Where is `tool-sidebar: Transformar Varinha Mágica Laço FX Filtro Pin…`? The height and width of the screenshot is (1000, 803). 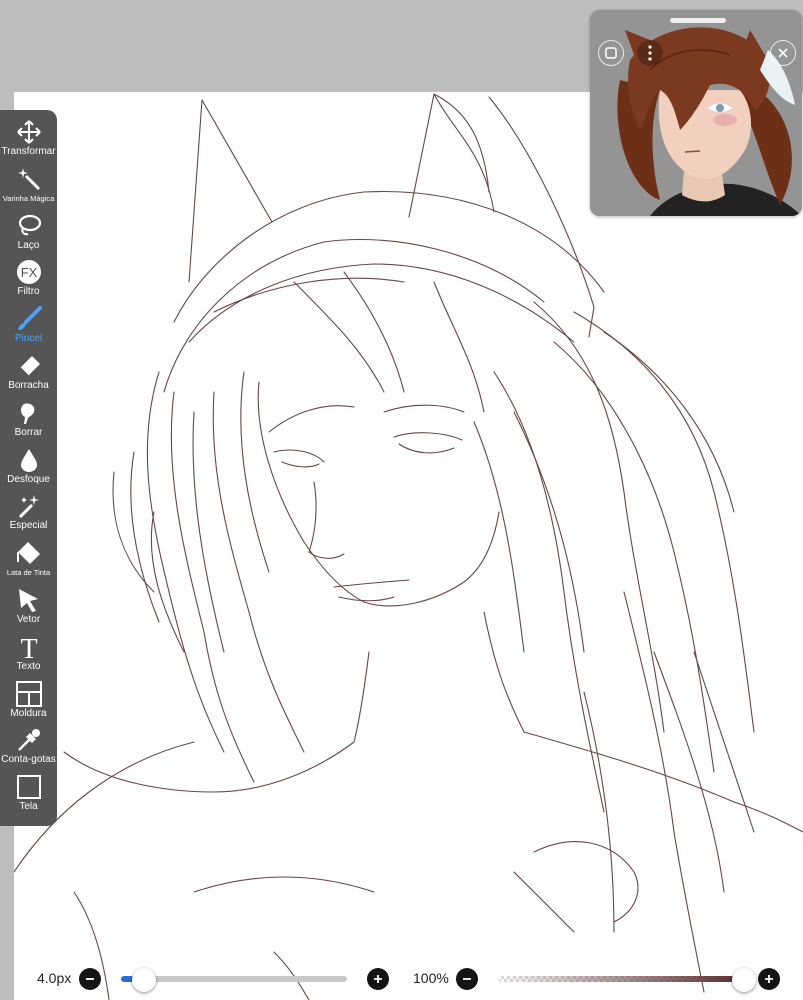 tool-sidebar: Transformar Varinha Mágica Laço FX Filtro Pin… is located at coordinates (28, 468).